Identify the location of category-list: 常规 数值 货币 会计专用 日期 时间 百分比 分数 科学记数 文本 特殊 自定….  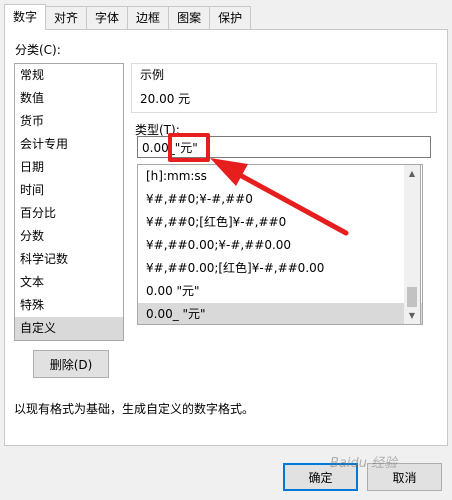
(69, 202).